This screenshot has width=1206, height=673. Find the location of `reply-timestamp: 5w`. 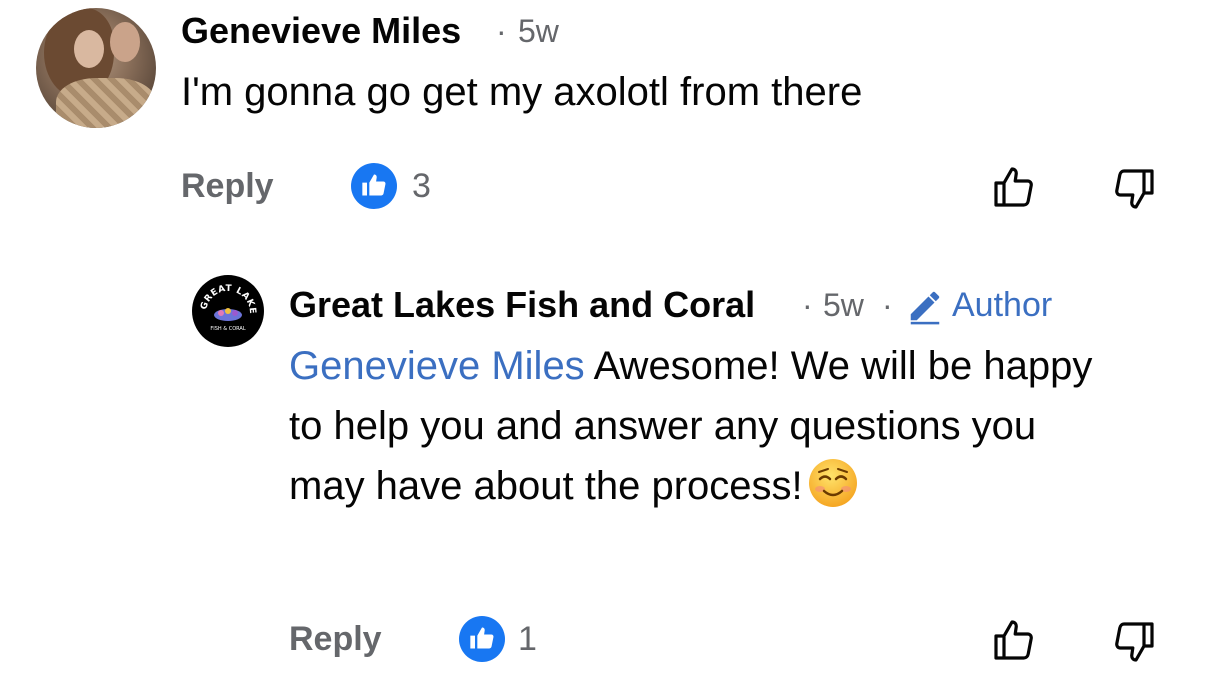

reply-timestamp: 5w is located at coordinates (843, 305).